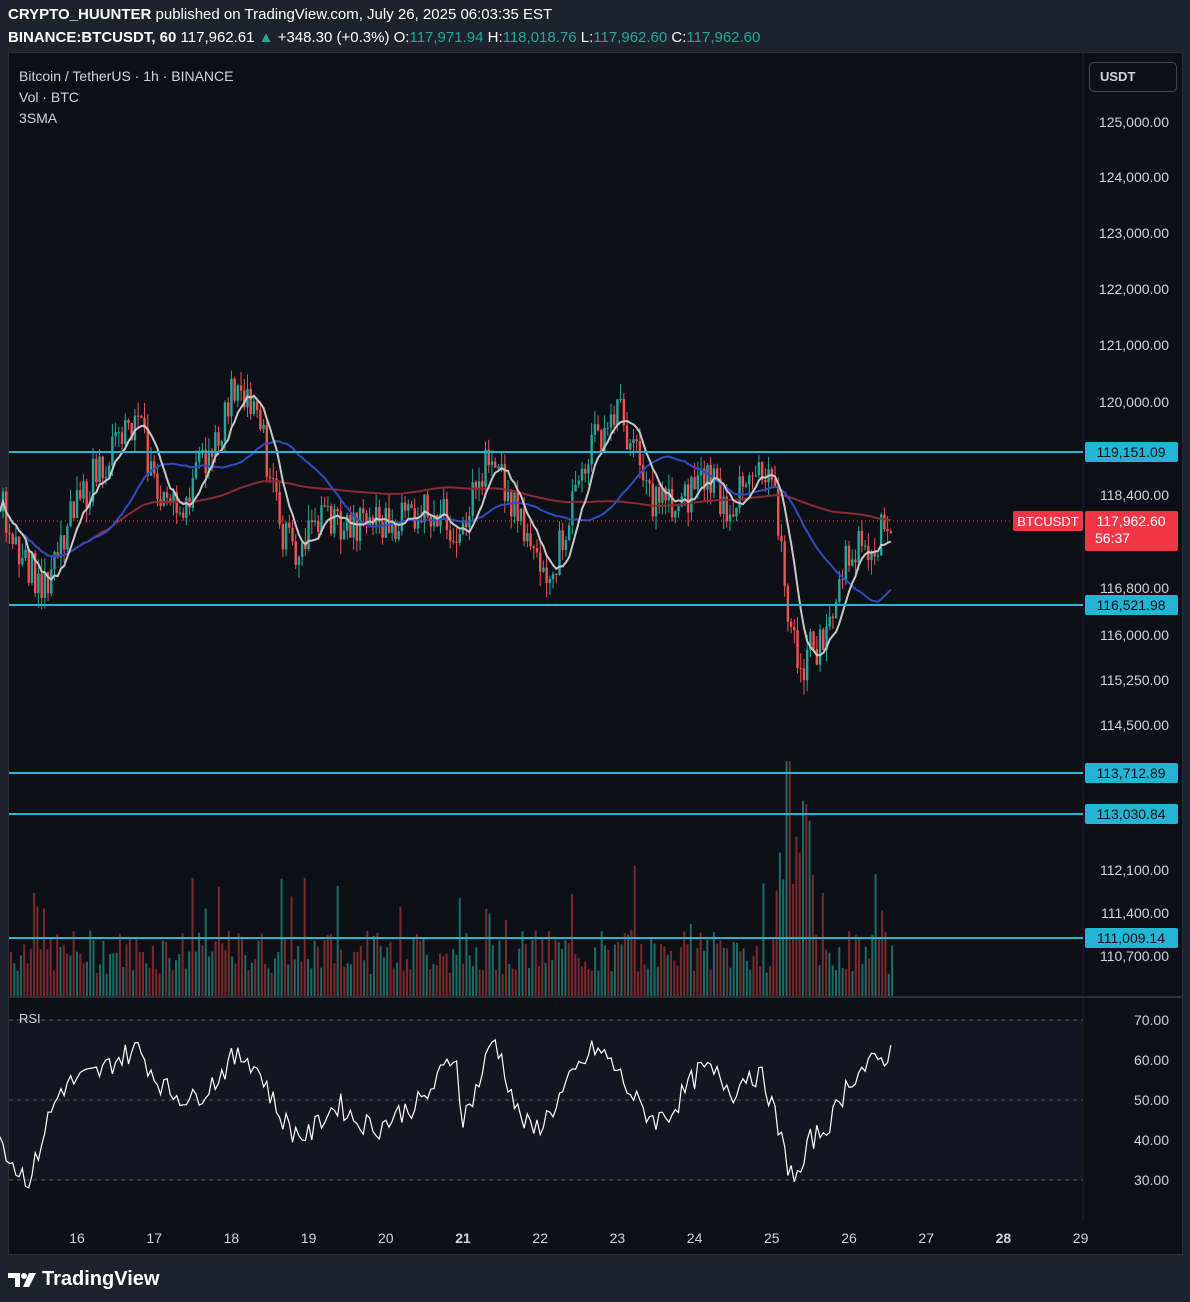 The image size is (1190, 1302). What do you see at coordinates (1134, 588) in the screenshot?
I see `y-tick-label: 116,800.00` at bounding box center [1134, 588].